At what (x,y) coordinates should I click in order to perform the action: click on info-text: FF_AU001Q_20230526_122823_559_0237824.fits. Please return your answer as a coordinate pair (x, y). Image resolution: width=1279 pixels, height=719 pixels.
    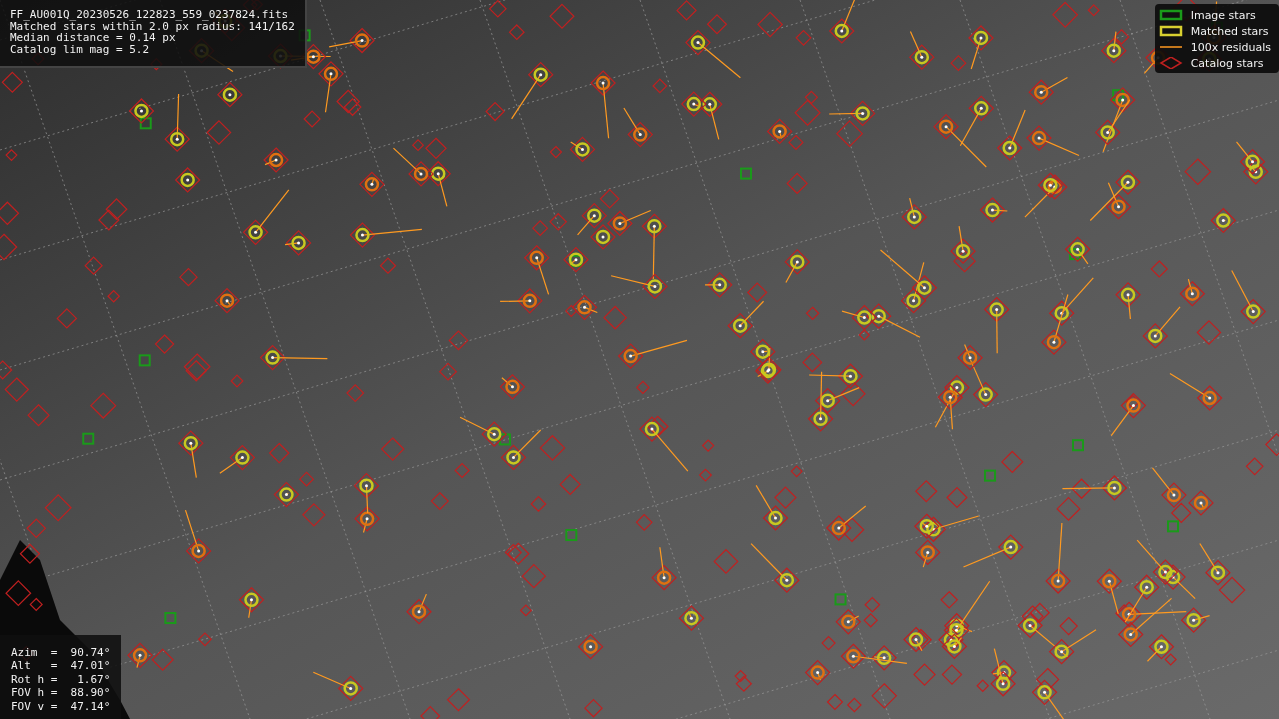
    Looking at the image, I should click on (150, 15).